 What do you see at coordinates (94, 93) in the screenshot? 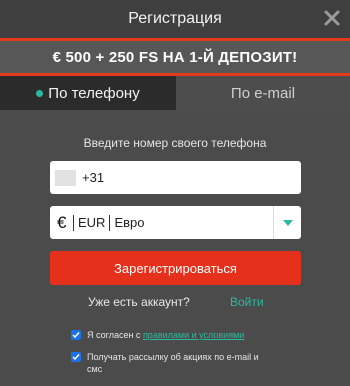
I see `tab-phone-label: По телефону` at bounding box center [94, 93].